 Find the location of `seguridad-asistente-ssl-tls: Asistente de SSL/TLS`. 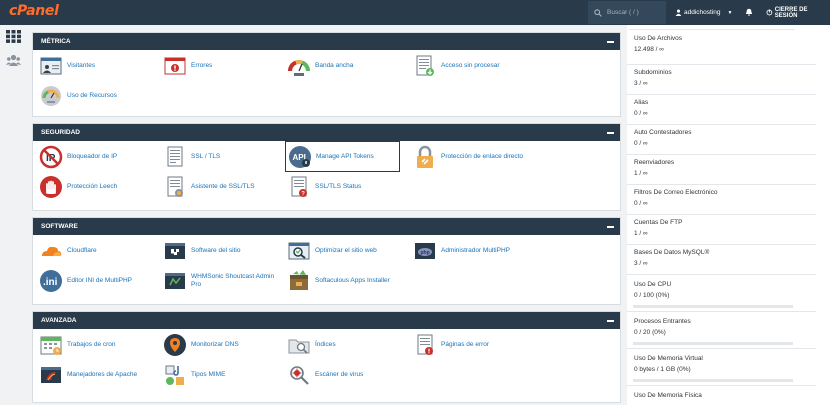

seguridad-asistente-ssl-tls: Asistente de SSL/TLS is located at coordinates (223, 187).